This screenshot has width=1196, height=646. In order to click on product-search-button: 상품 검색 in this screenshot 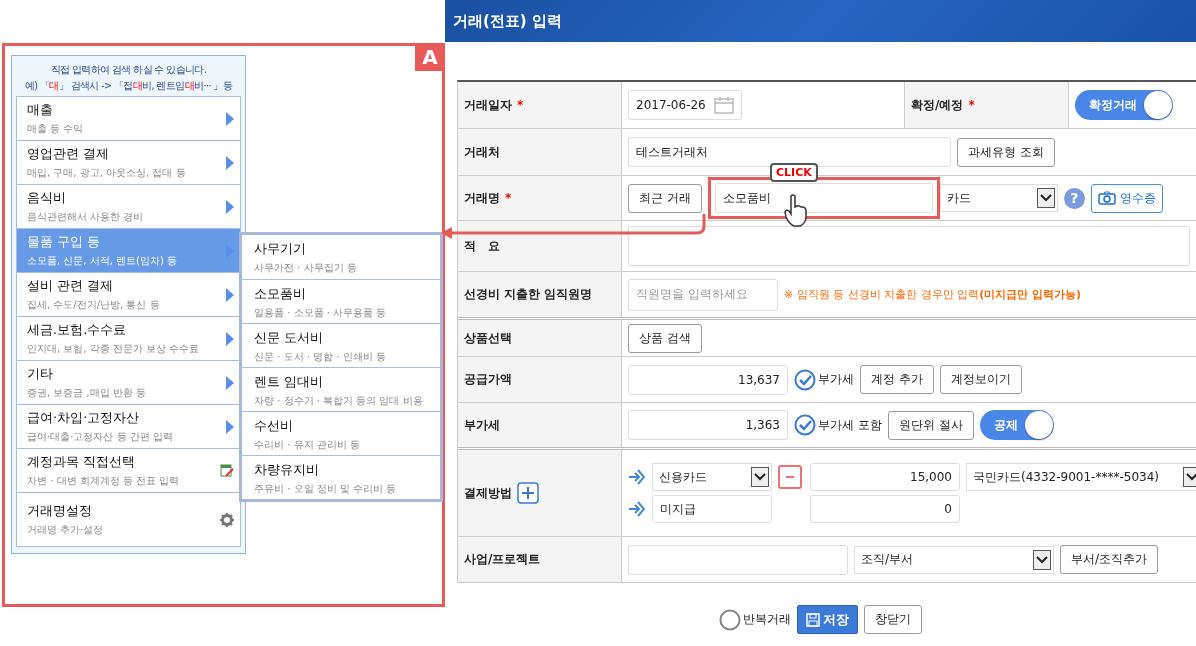, I will do `click(665, 338)`.